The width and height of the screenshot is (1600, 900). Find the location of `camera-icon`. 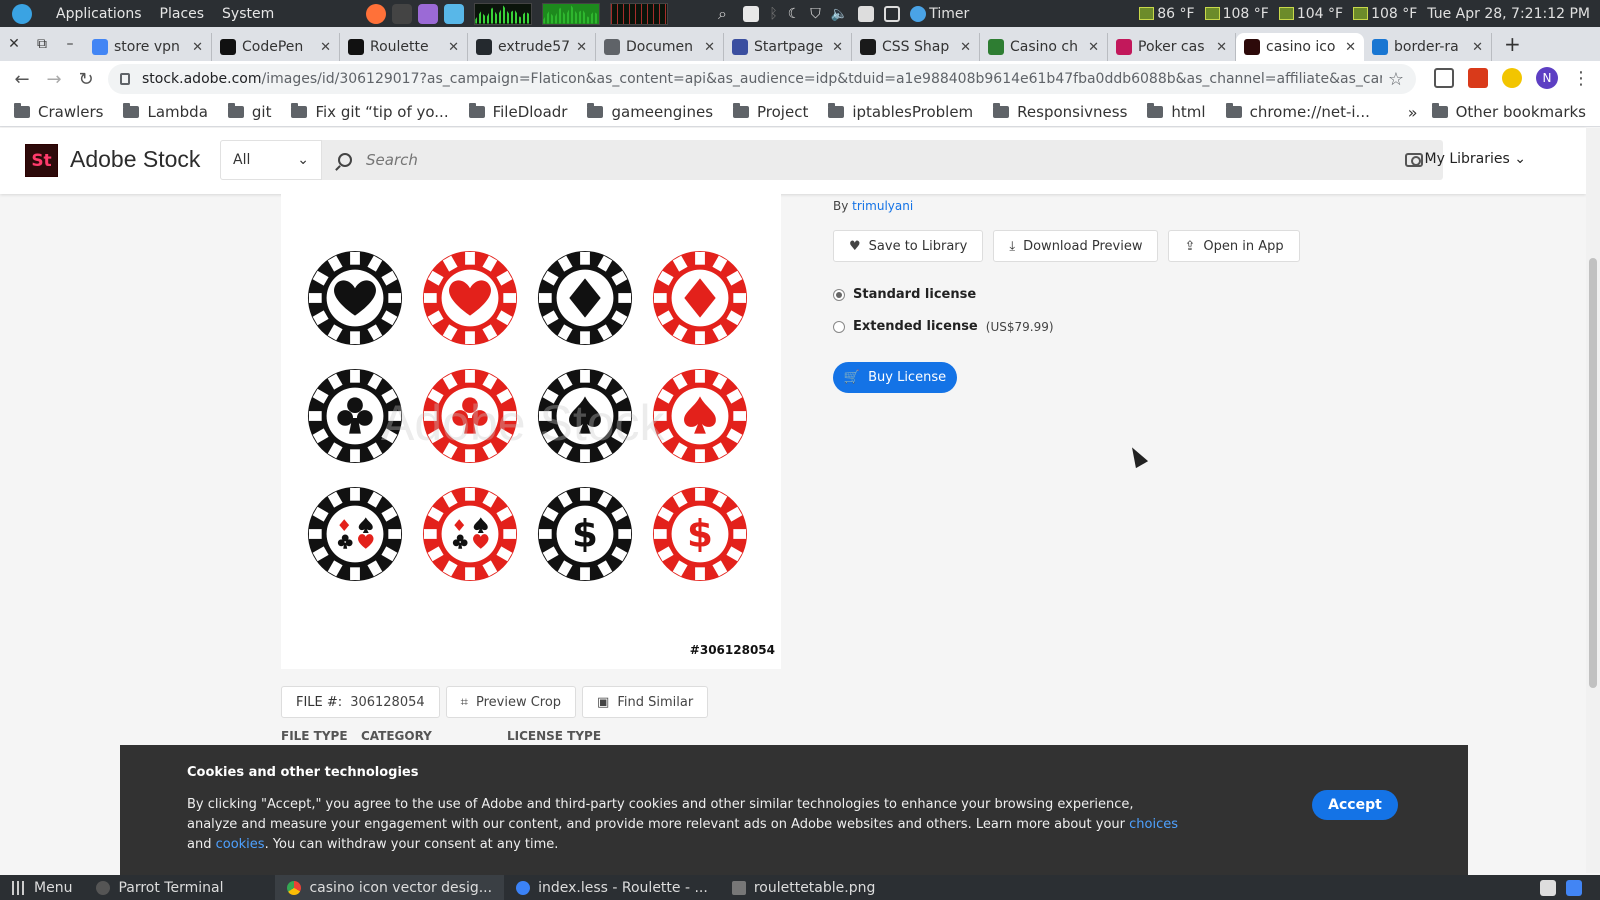

camera-icon is located at coordinates (1414, 160).